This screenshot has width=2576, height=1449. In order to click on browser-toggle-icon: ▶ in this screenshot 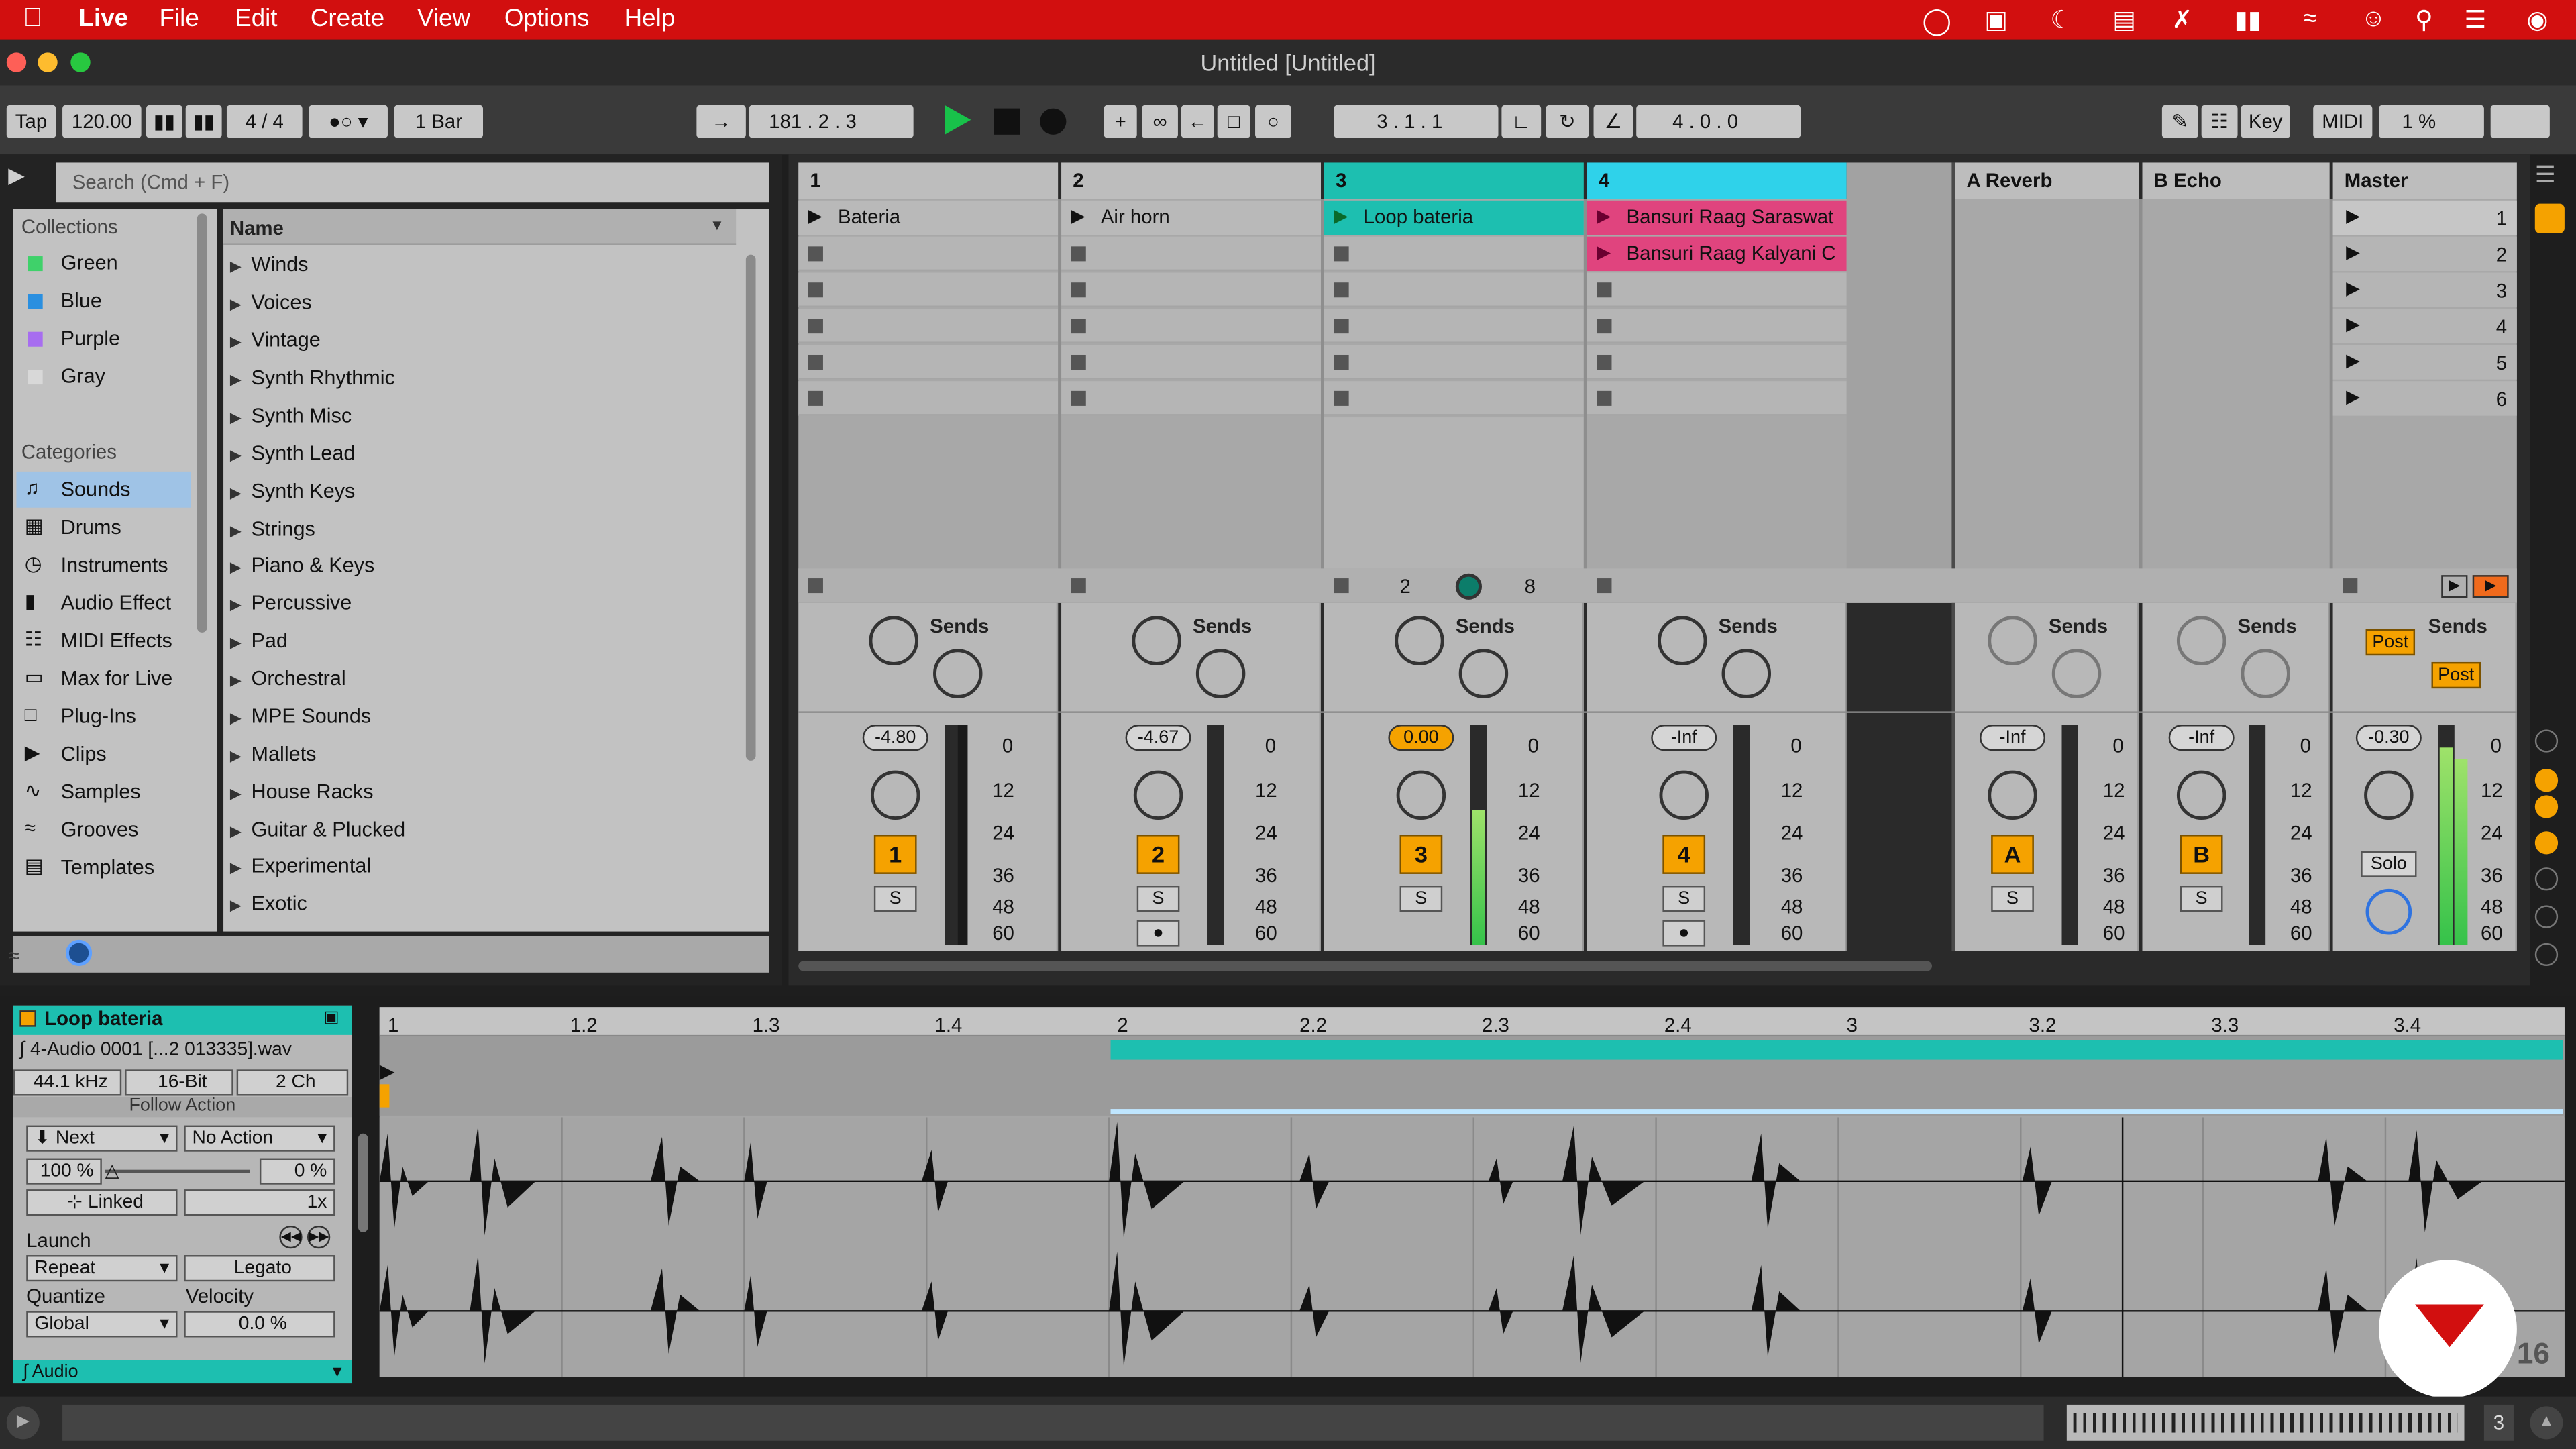, I will do `click(16, 175)`.